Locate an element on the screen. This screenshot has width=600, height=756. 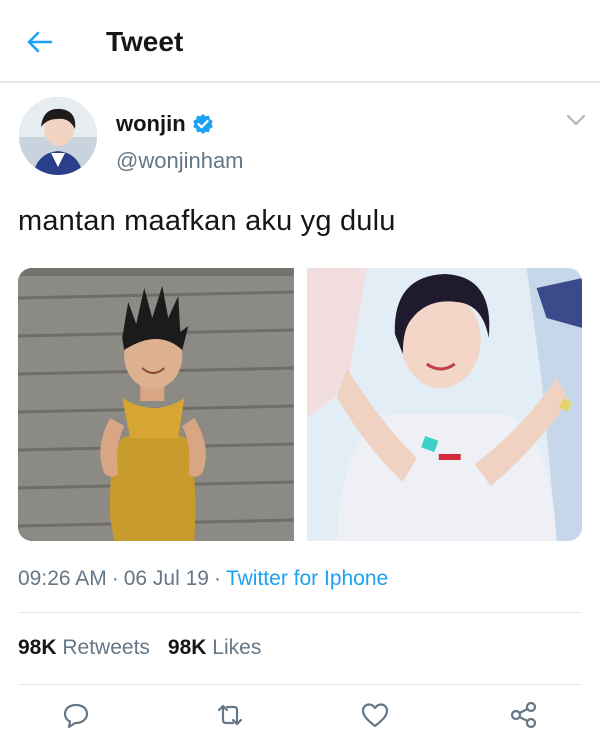
likes-stat: 98K Likes is located at coordinates (214, 648).